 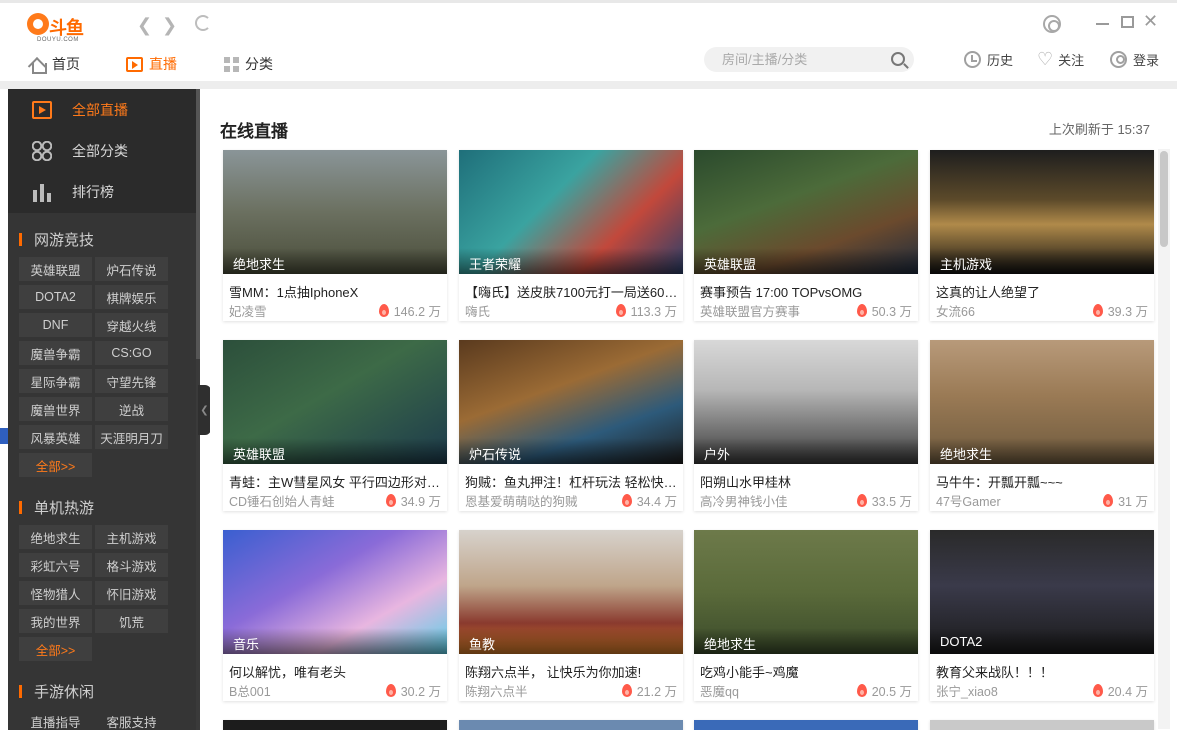 I want to click on live-room-card: 英雄联盟 青蛙：主W彗星风女 平行四边形对线… CD锤石创始人青蛙 34.9 万, so click(x=335, y=425).